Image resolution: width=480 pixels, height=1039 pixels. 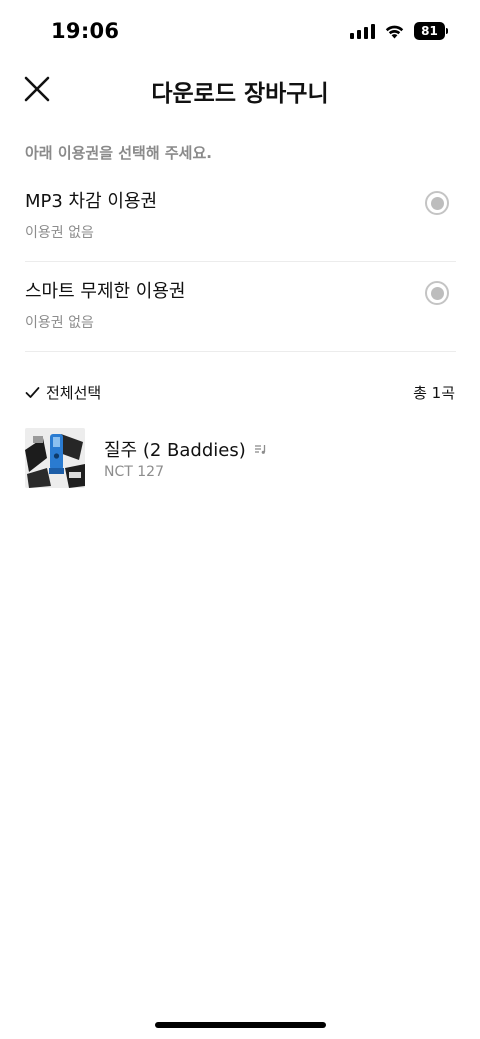 I want to click on home-indicator, so click(x=240, y=1025).